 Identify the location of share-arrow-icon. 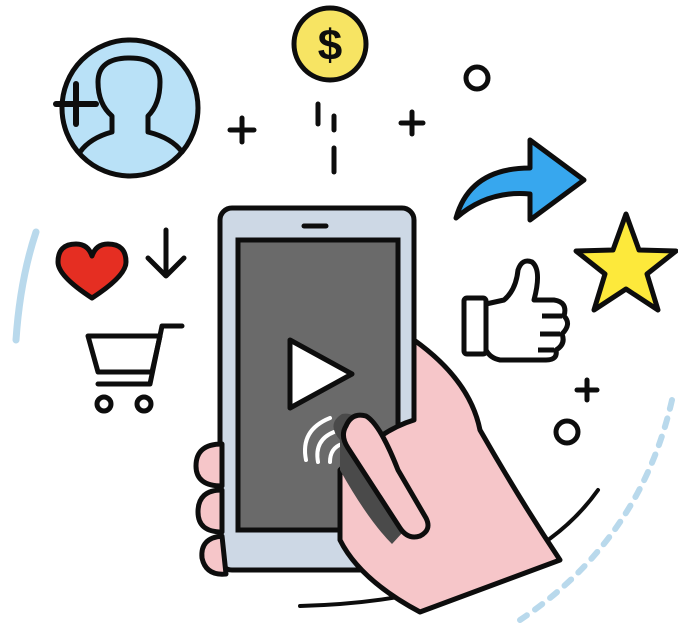
(520, 180).